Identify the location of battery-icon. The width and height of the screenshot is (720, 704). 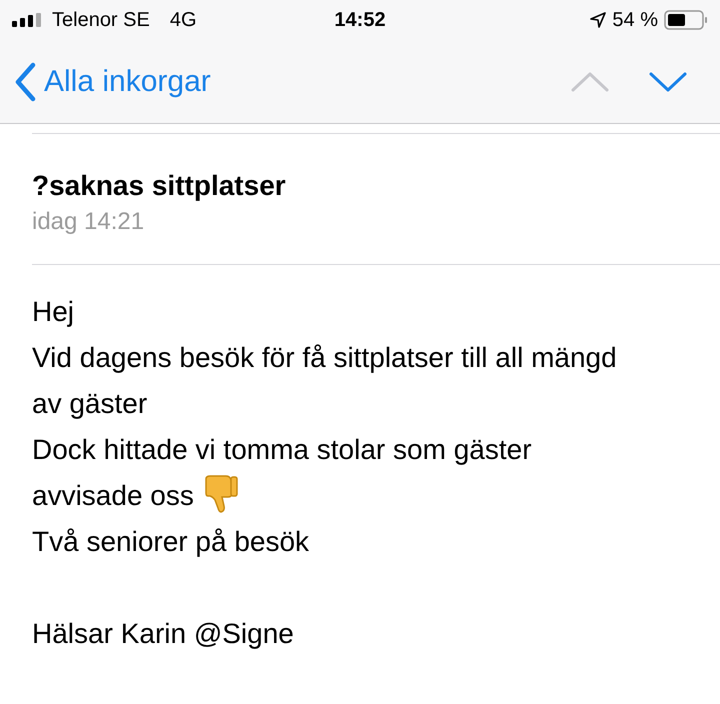
(686, 20).